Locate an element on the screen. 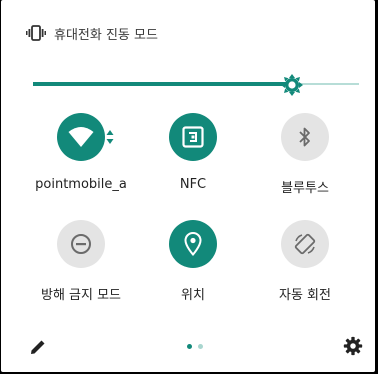 The image size is (378, 374). ringer-status: 휴대전화 진동 모드 is located at coordinates (92, 33).